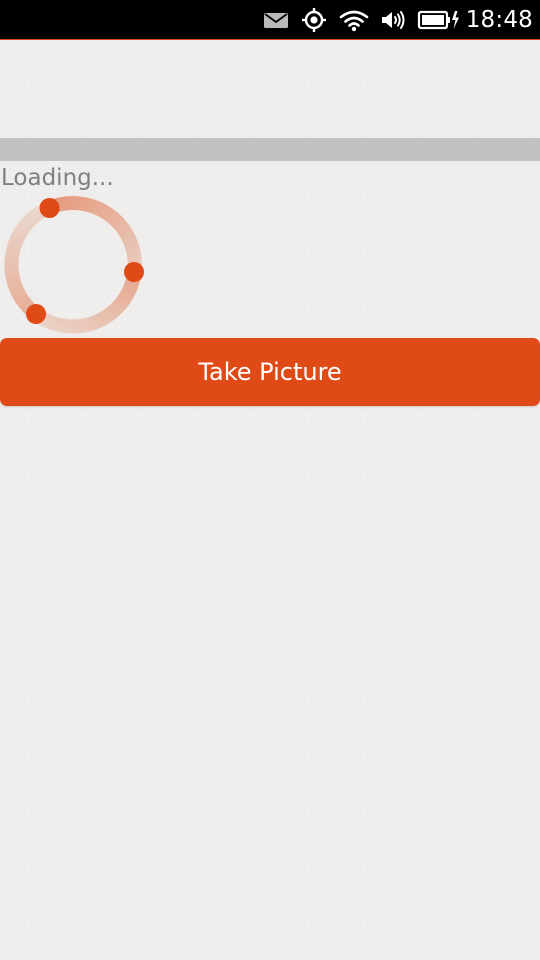 Image resolution: width=540 pixels, height=960 pixels. What do you see at coordinates (270, 149) in the screenshot?
I see `separator-bar` at bounding box center [270, 149].